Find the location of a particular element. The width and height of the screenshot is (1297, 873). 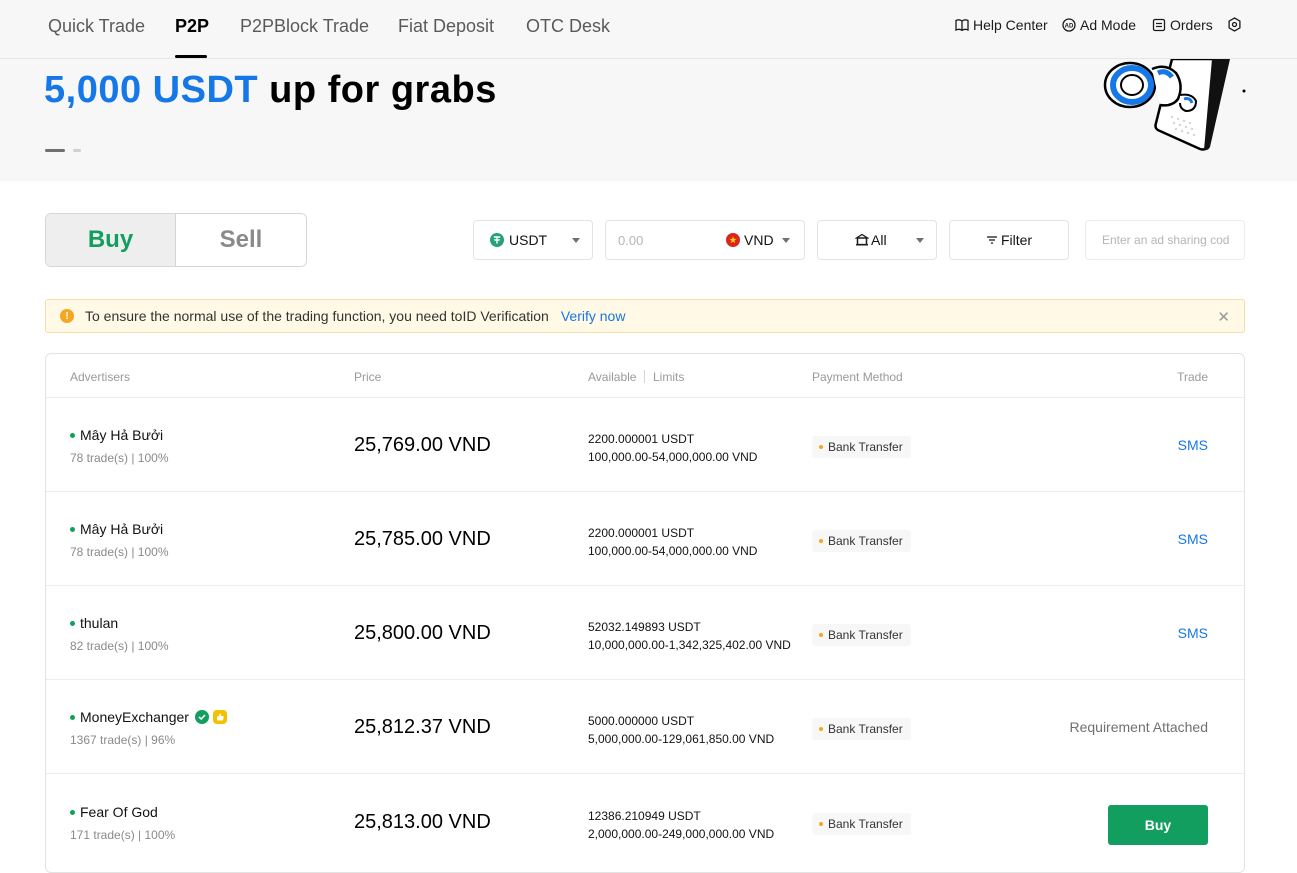

verify-now-link: Verify now is located at coordinates (593, 316).